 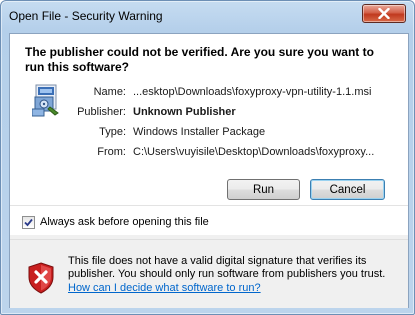 What do you see at coordinates (41, 278) in the screenshot?
I see `red-shield-x-icon` at bounding box center [41, 278].